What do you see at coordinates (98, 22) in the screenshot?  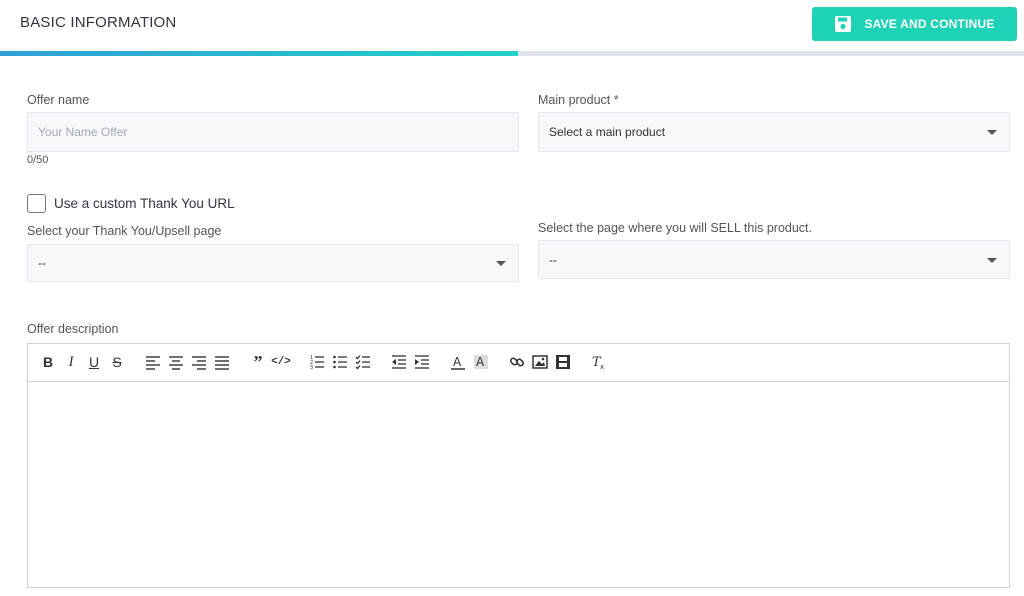 I see `page-title: BASIC INFORMATION` at bounding box center [98, 22].